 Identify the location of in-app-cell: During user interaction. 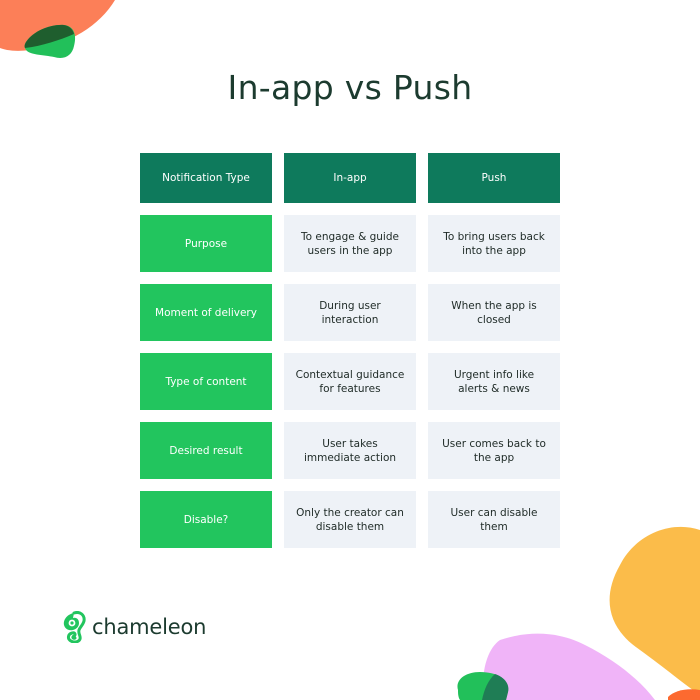
(350, 312).